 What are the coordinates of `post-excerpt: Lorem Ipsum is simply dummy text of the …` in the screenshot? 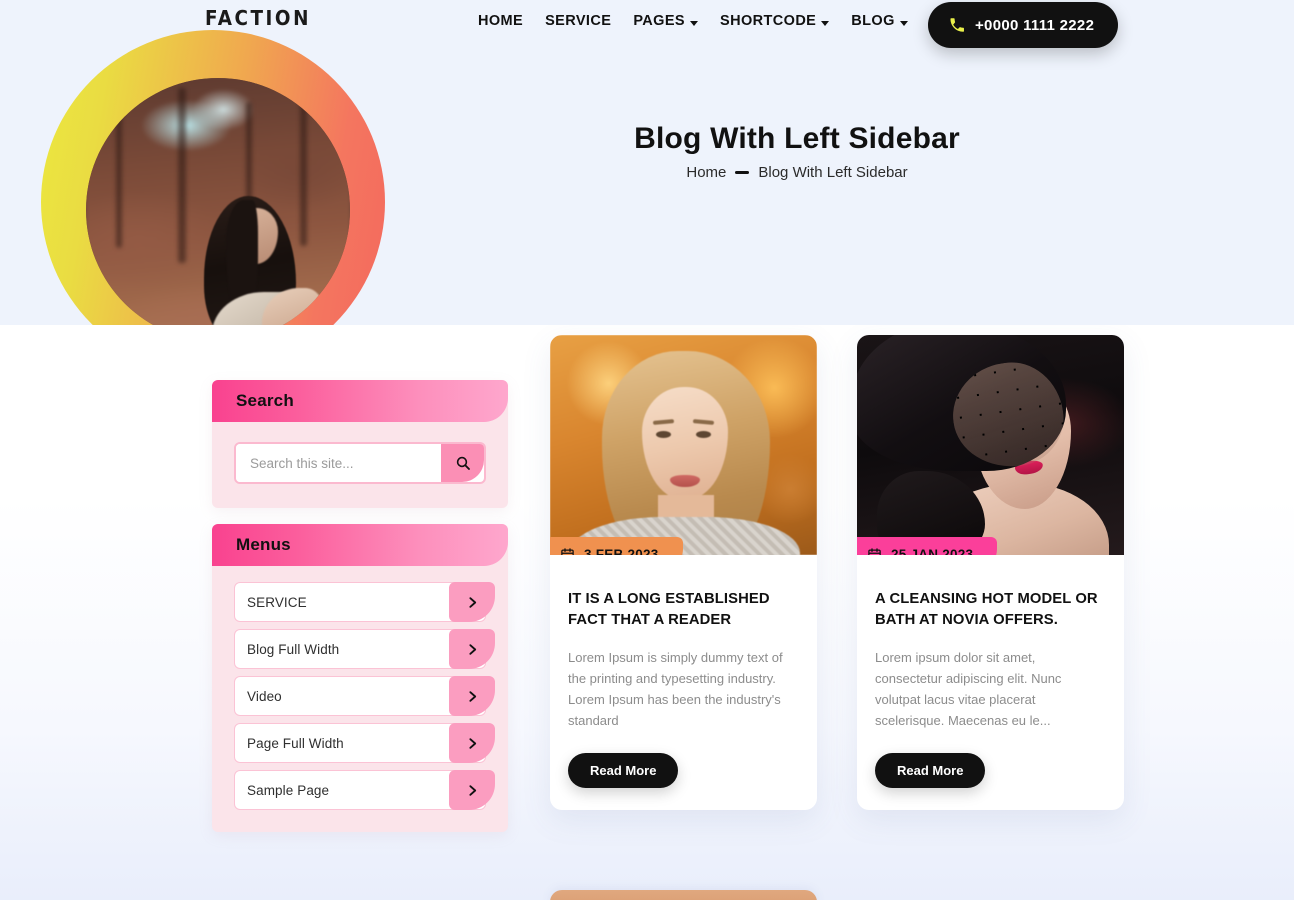 It's located at (675, 689).